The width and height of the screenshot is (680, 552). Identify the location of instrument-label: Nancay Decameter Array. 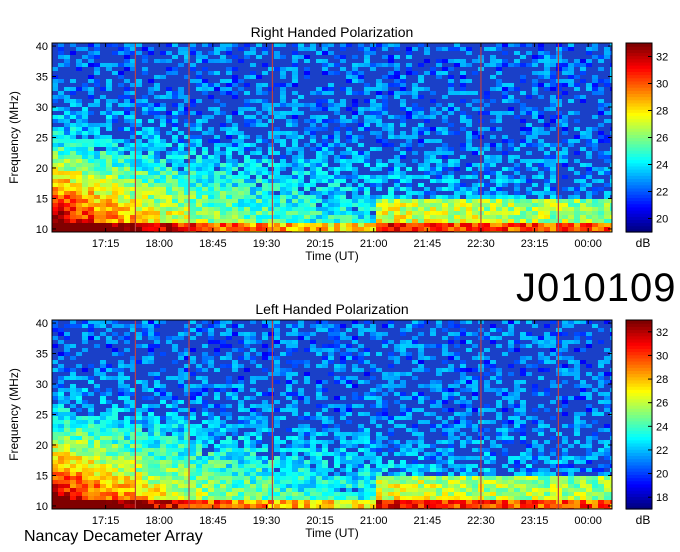
(113, 536).